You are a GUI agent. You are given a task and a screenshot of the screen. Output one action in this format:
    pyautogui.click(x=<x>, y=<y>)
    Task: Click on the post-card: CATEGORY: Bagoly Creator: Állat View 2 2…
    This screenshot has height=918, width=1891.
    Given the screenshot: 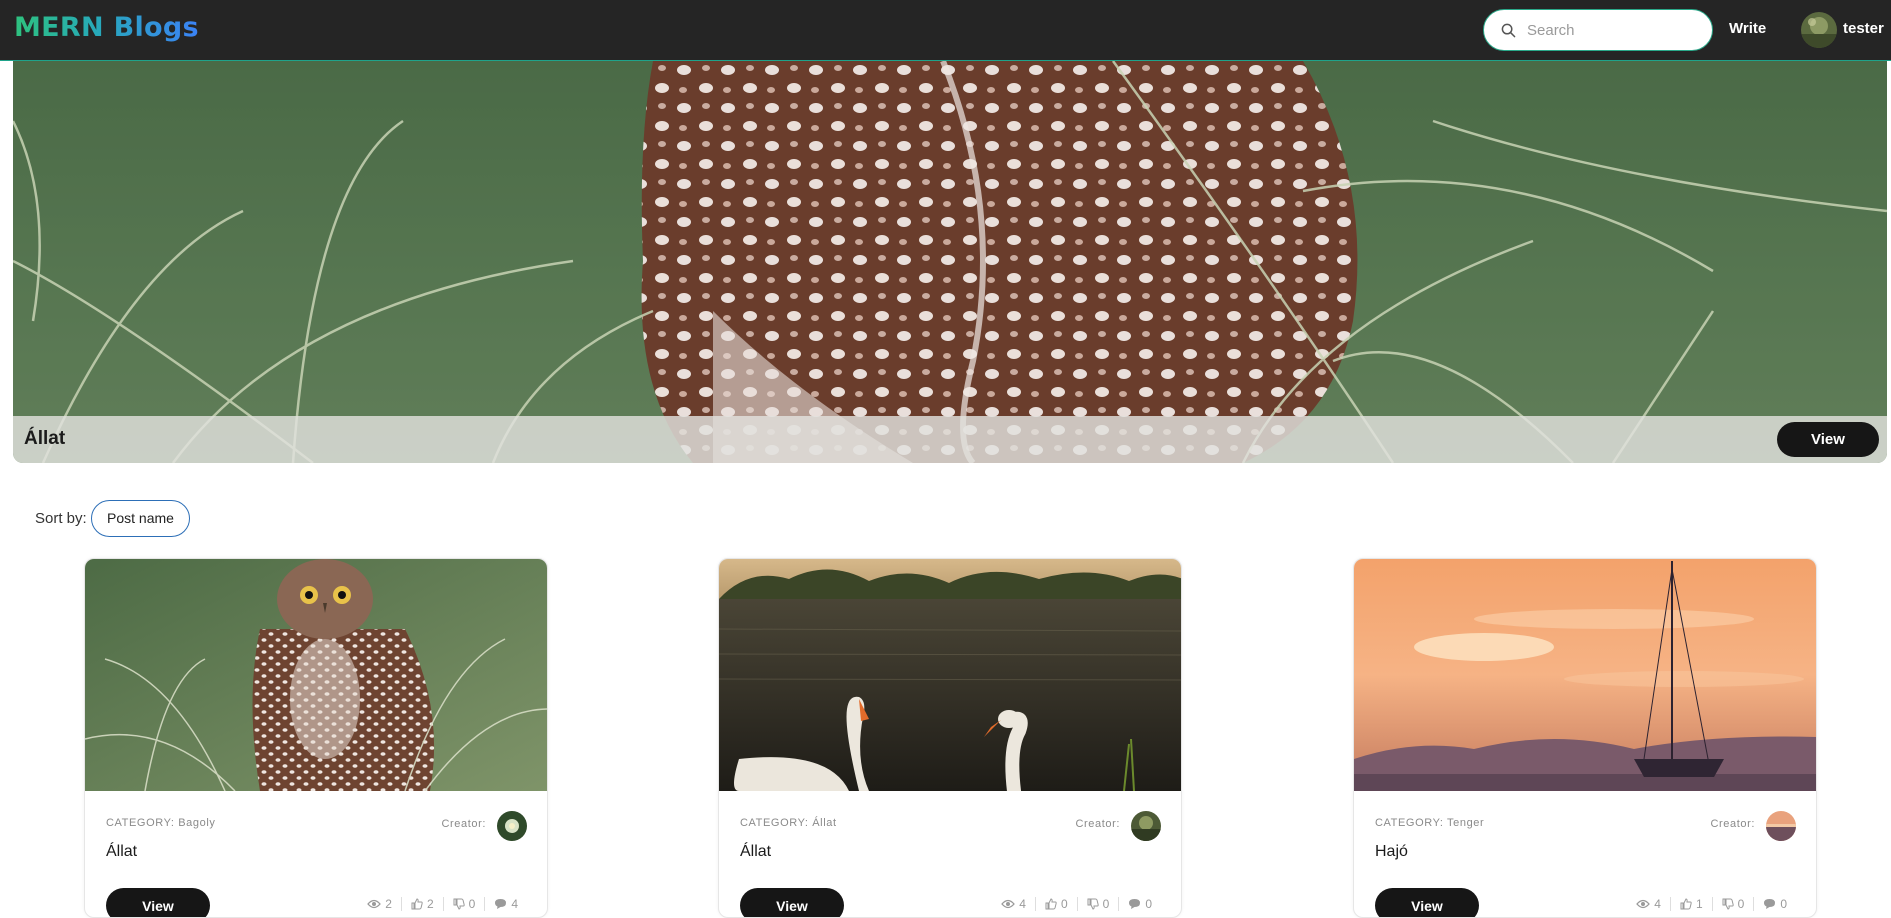 What is the action you would take?
    pyautogui.click(x=316, y=738)
    